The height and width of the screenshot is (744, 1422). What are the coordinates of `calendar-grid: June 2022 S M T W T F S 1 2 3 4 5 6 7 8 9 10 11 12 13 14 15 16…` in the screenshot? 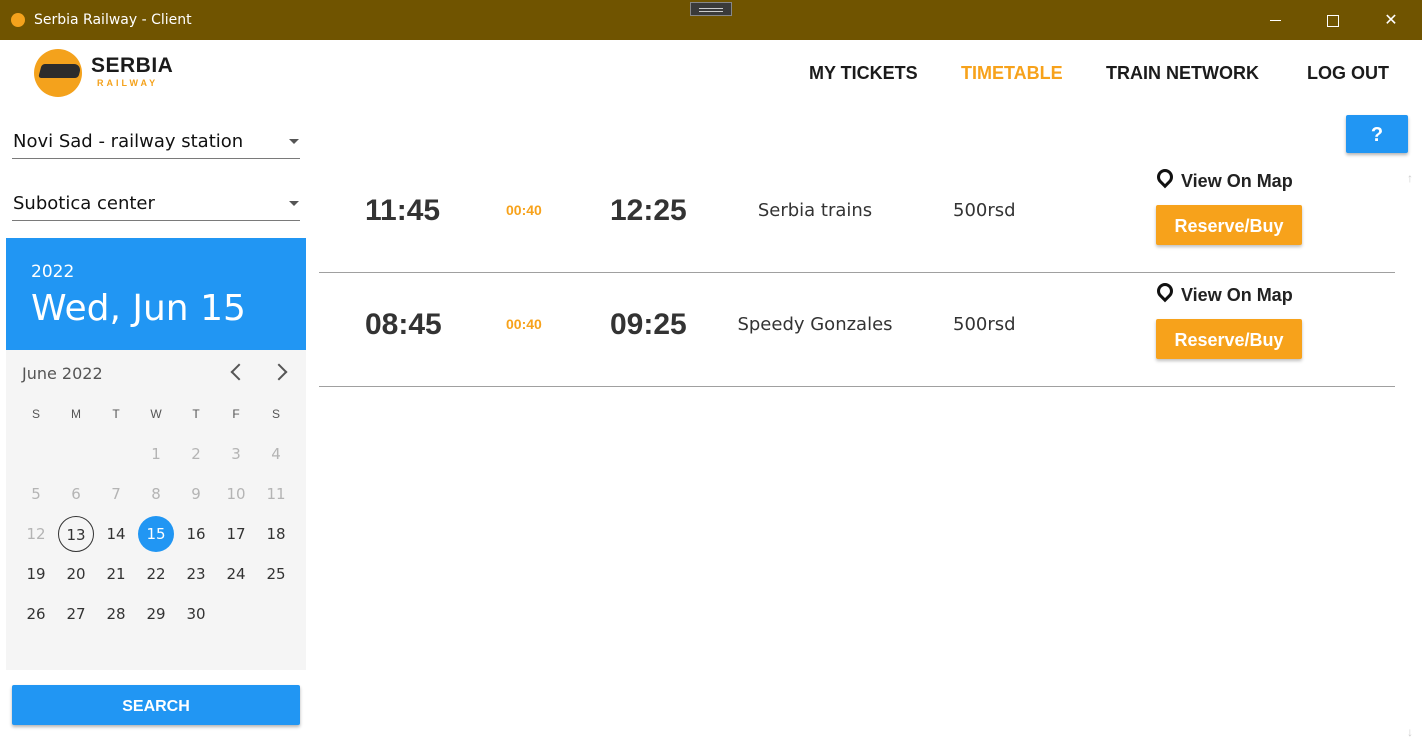 It's located at (156, 510).